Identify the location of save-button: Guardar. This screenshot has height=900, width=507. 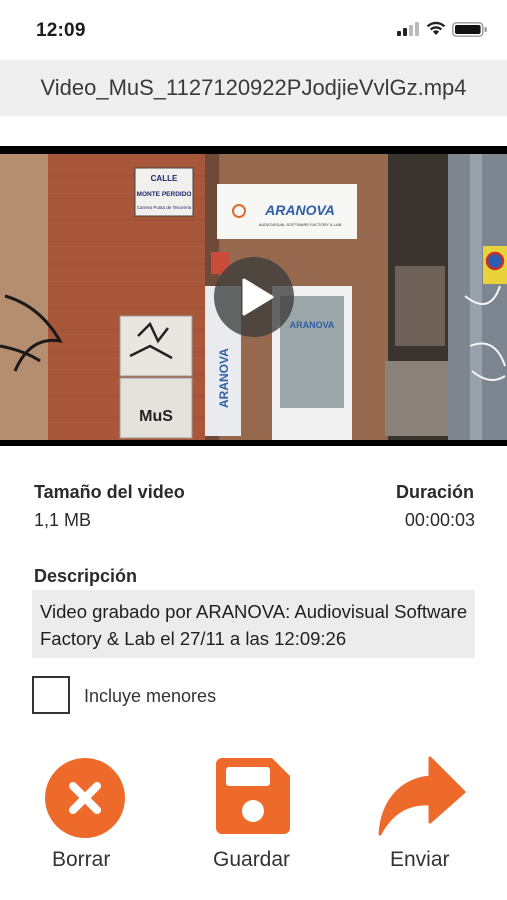
(255, 821).